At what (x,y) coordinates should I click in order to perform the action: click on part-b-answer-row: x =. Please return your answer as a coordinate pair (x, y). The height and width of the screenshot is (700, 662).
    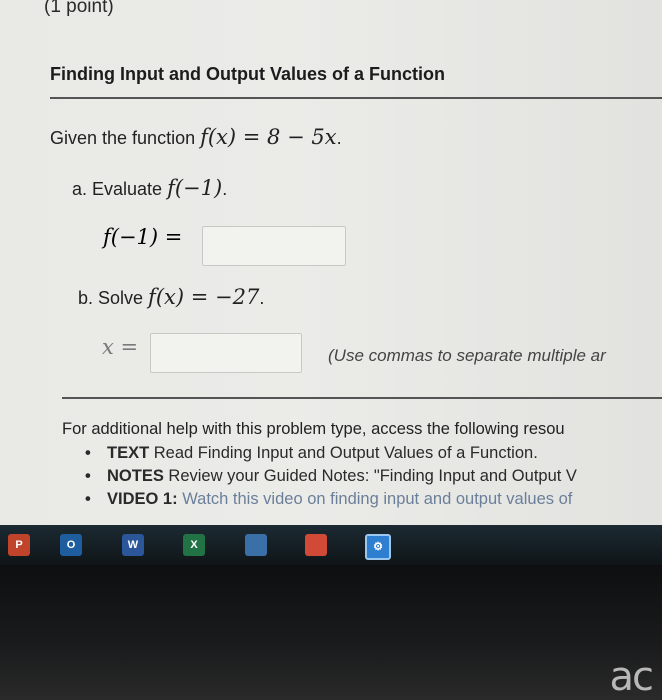
    Looking at the image, I should click on (120, 347).